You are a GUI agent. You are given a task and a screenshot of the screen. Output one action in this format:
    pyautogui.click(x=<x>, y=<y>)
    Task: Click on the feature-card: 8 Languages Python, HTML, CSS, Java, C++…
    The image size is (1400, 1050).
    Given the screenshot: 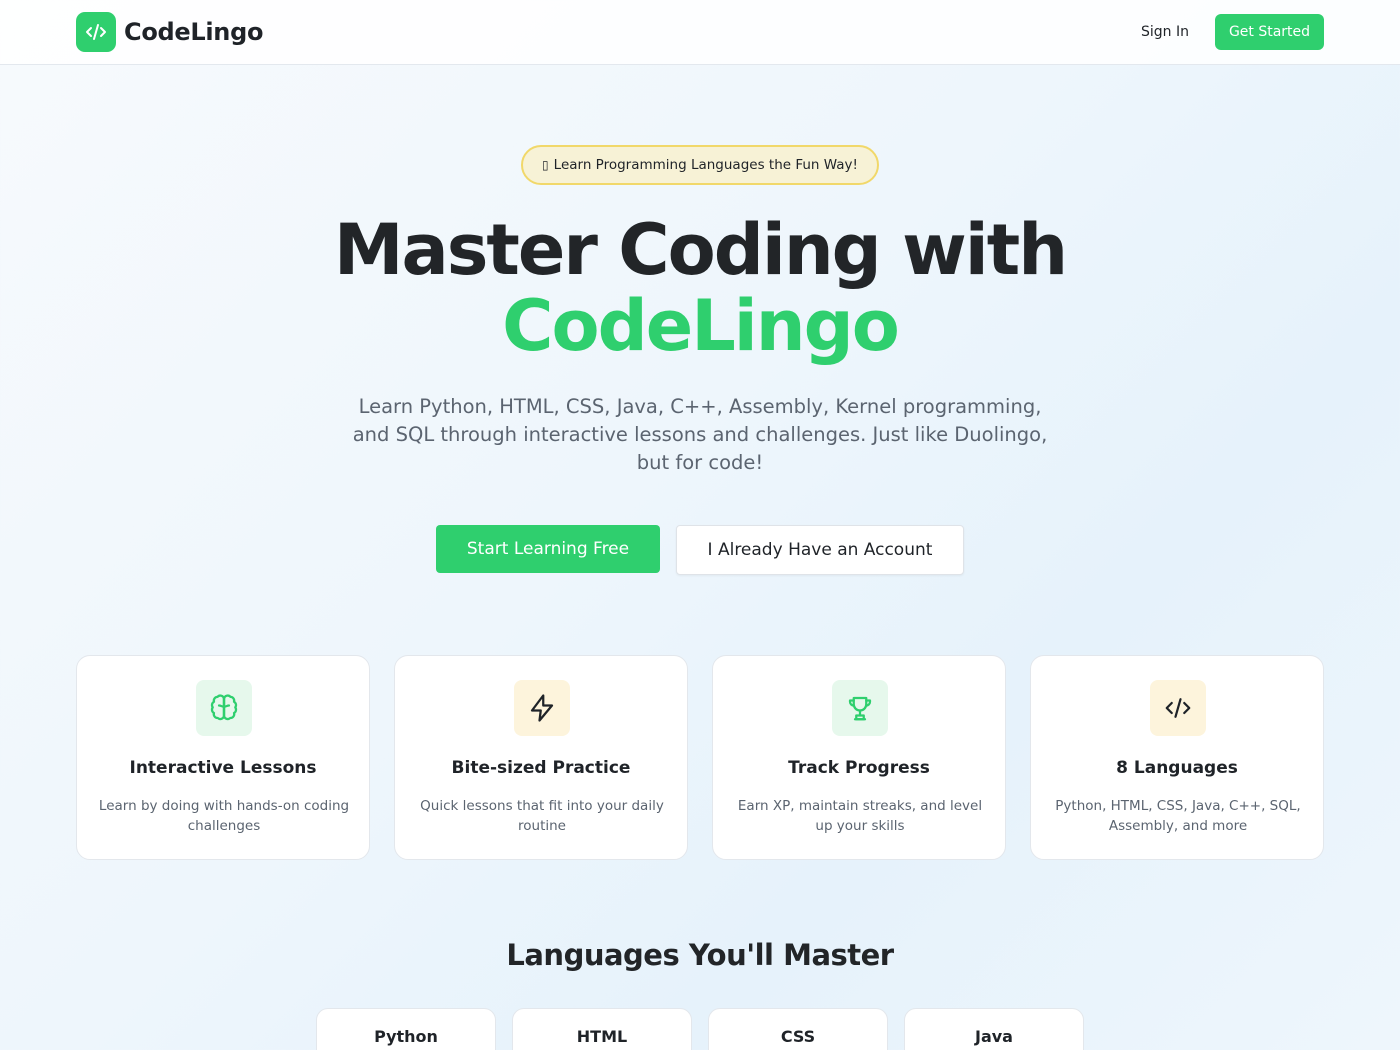 What is the action you would take?
    pyautogui.click(x=1177, y=757)
    